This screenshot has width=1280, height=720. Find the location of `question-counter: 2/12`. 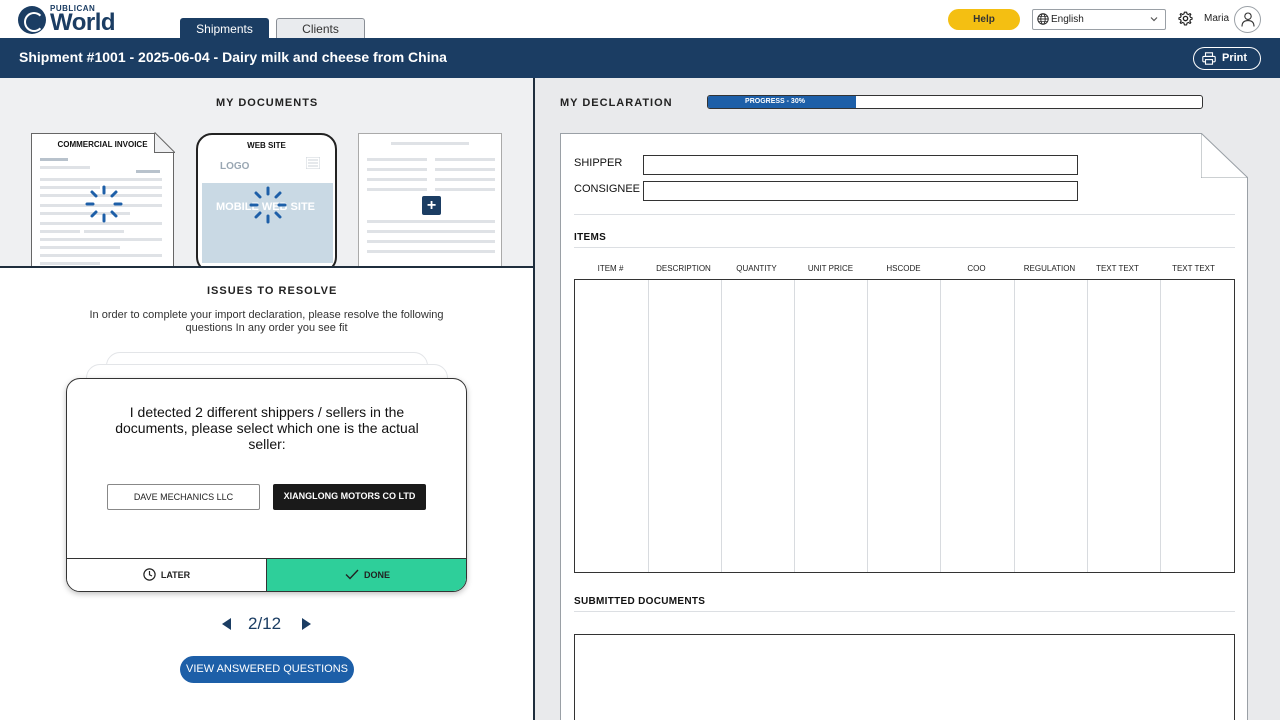

question-counter: 2/12 is located at coordinates (265, 623).